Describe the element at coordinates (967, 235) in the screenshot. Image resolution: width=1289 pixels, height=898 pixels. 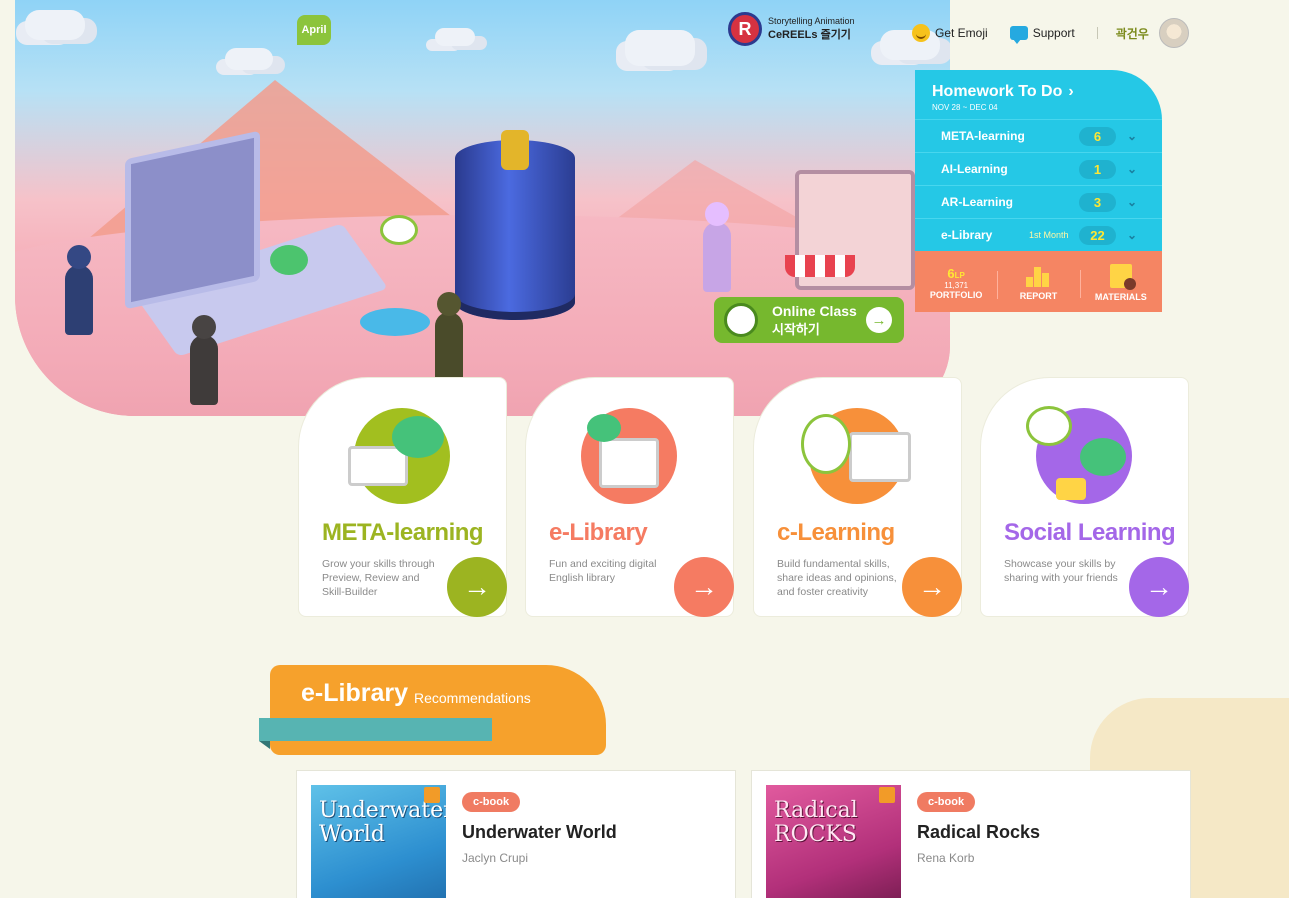
I see `homework-row-label: e-Library` at that location.